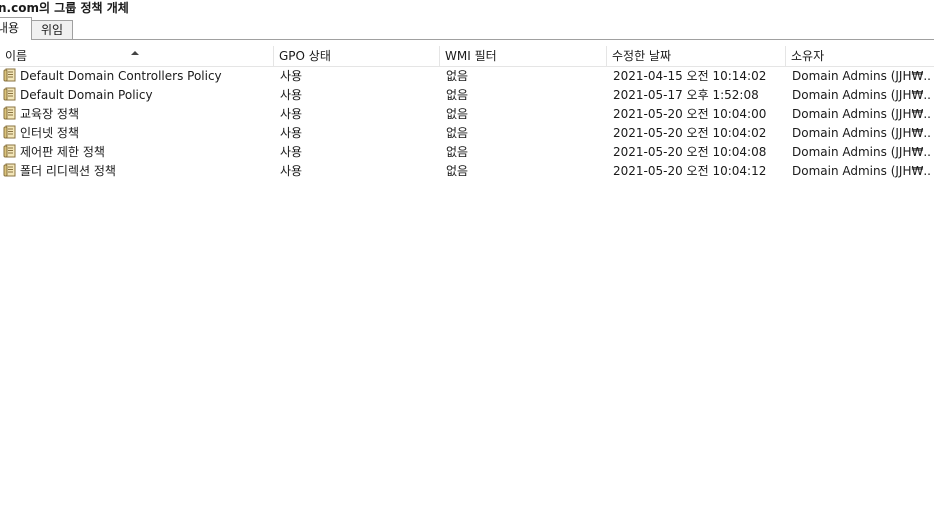 This screenshot has width=934, height=525. I want to click on cell-name: Default Domain Policy, so click(137, 95).